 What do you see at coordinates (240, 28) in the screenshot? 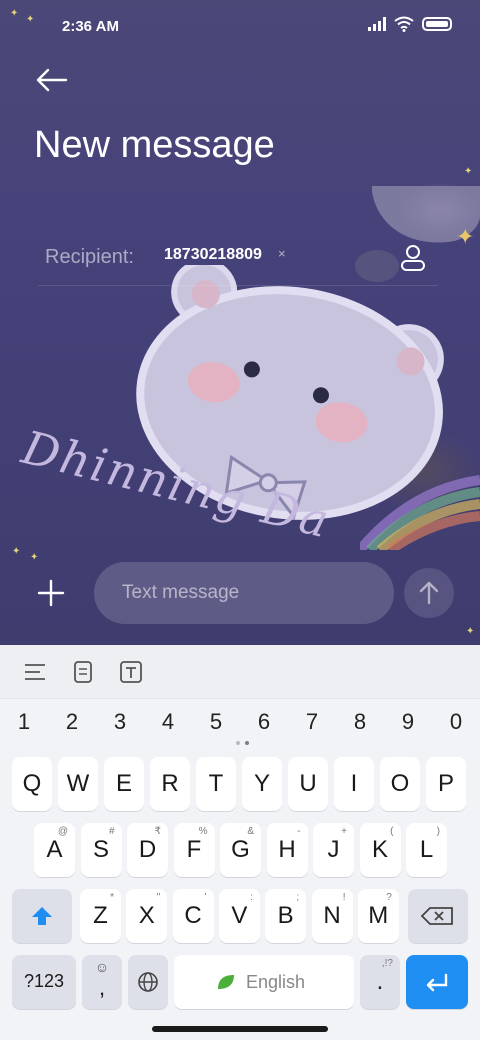
I see `status-bar: 2:36 AM` at bounding box center [240, 28].